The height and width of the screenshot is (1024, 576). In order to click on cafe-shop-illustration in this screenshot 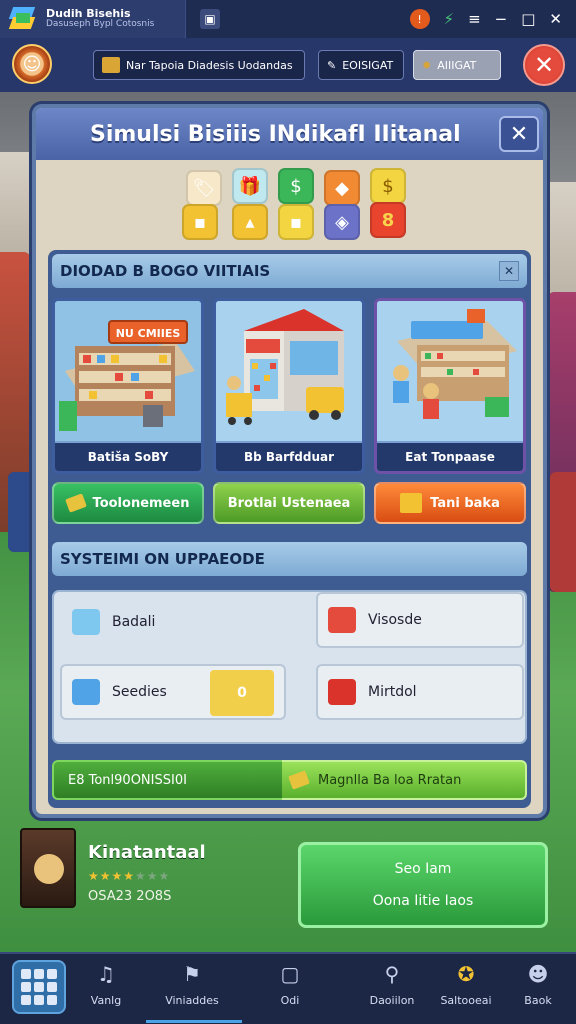, I will do `click(450, 371)`.